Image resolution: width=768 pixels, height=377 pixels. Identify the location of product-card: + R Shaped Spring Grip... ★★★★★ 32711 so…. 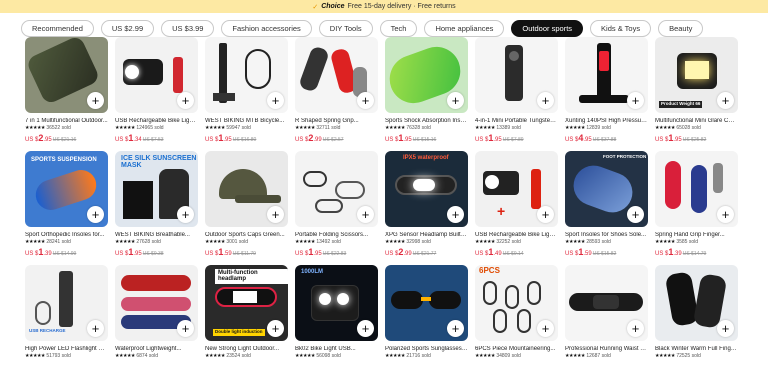
(336, 93).